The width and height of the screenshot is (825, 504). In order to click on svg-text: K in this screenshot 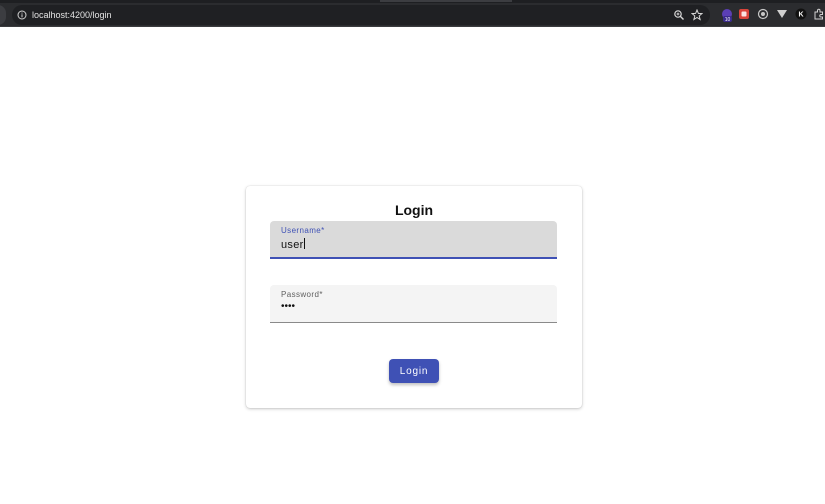, I will do `click(800, 15)`.